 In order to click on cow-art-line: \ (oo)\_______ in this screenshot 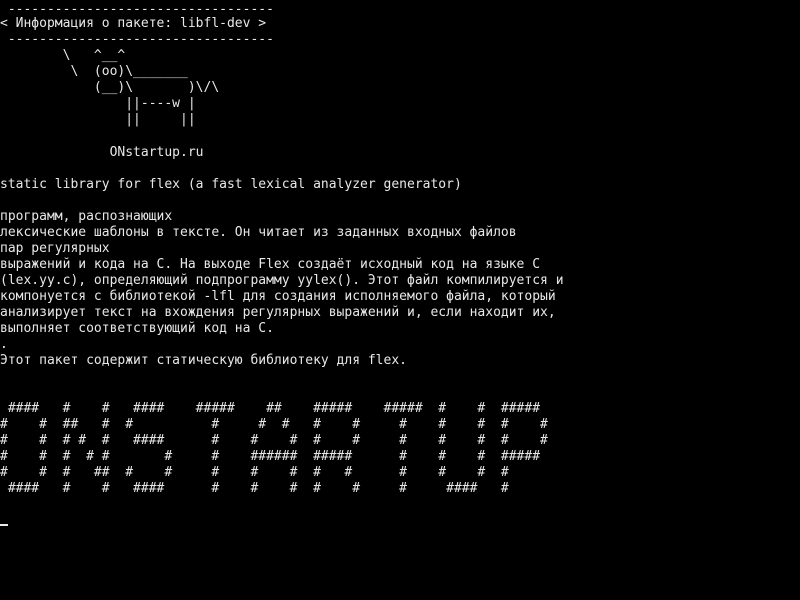, I will do `click(94, 71)`.